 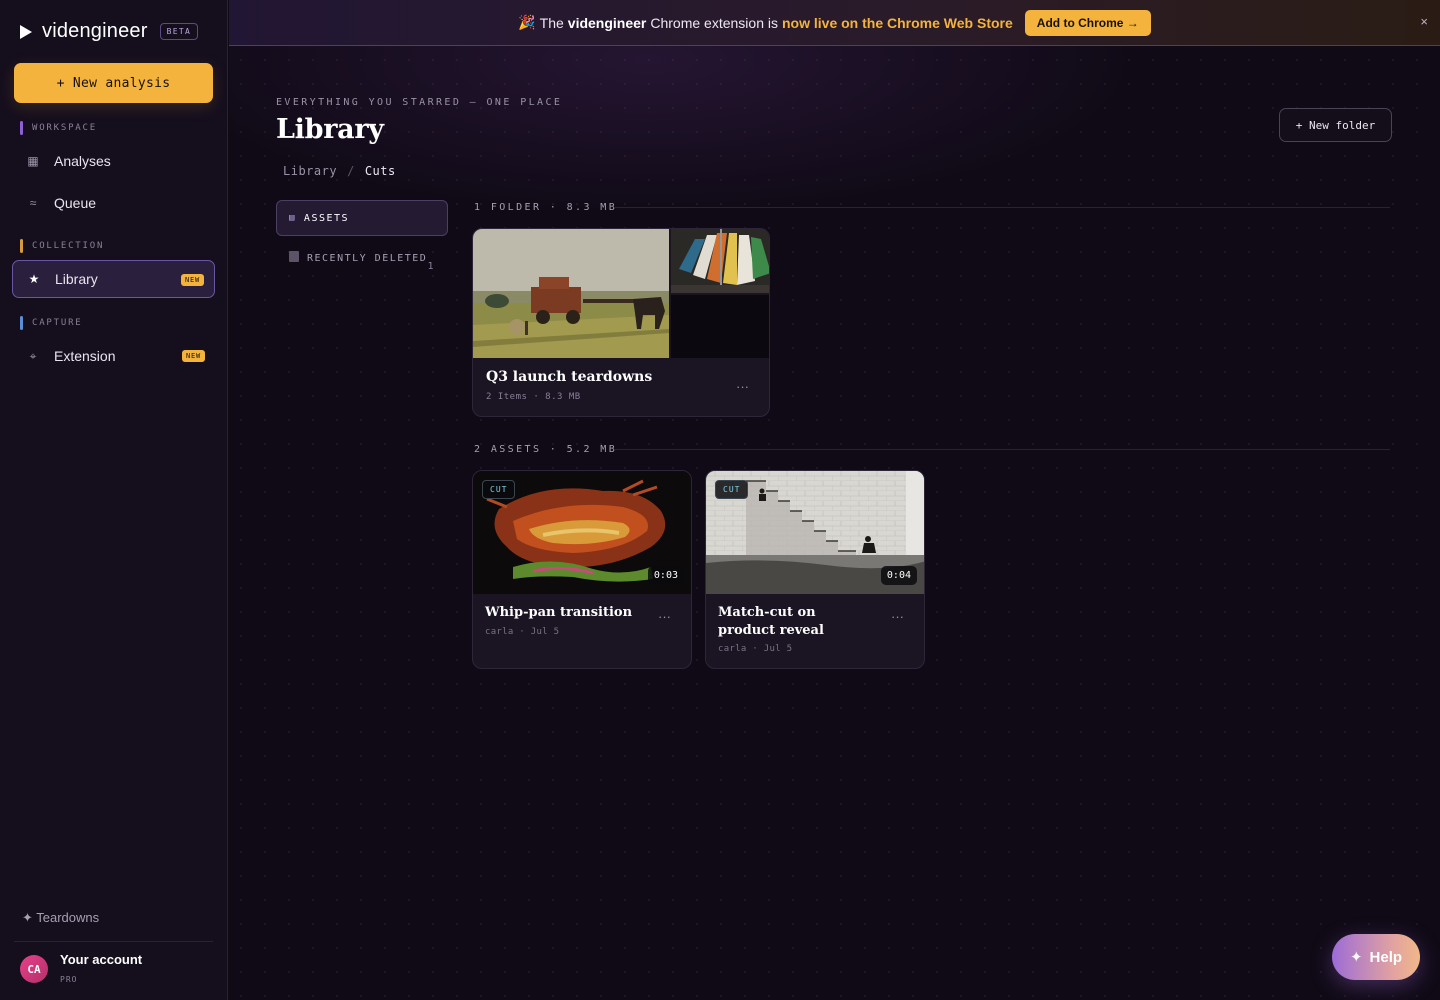 What do you see at coordinates (527, 22) in the screenshot?
I see `party-icon: 🎉` at bounding box center [527, 22].